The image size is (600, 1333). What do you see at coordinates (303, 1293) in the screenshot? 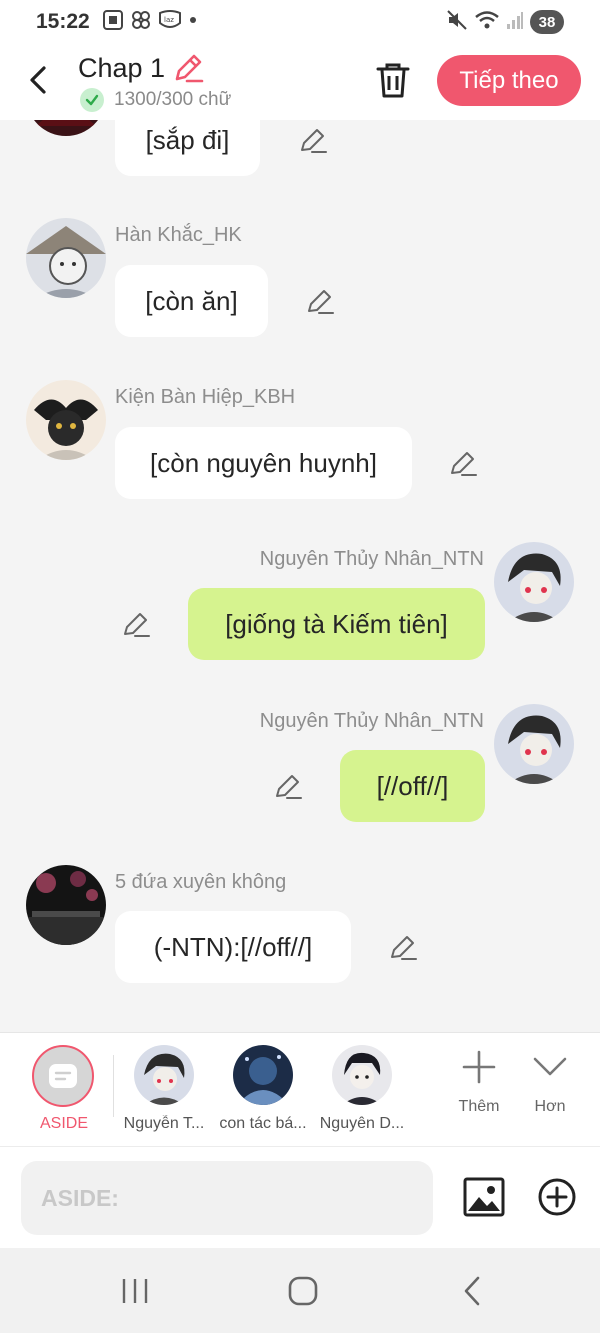
I see `home-icon` at bounding box center [303, 1293].